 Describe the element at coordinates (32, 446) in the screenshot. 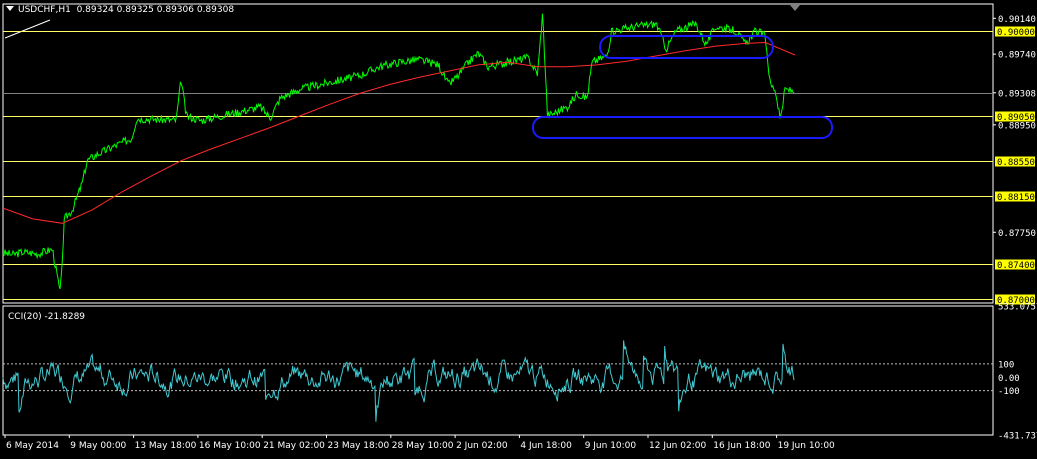

I see `x-tick-label: 6 May 2014` at that location.